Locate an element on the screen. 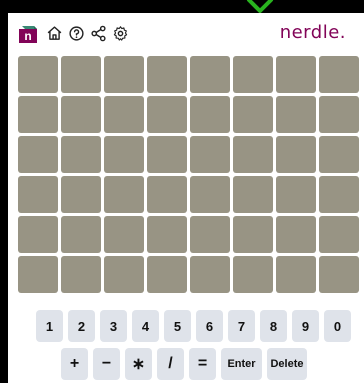 This screenshot has height=383, width=364. nerdle-logo-icon: n is located at coordinates (28, 34).